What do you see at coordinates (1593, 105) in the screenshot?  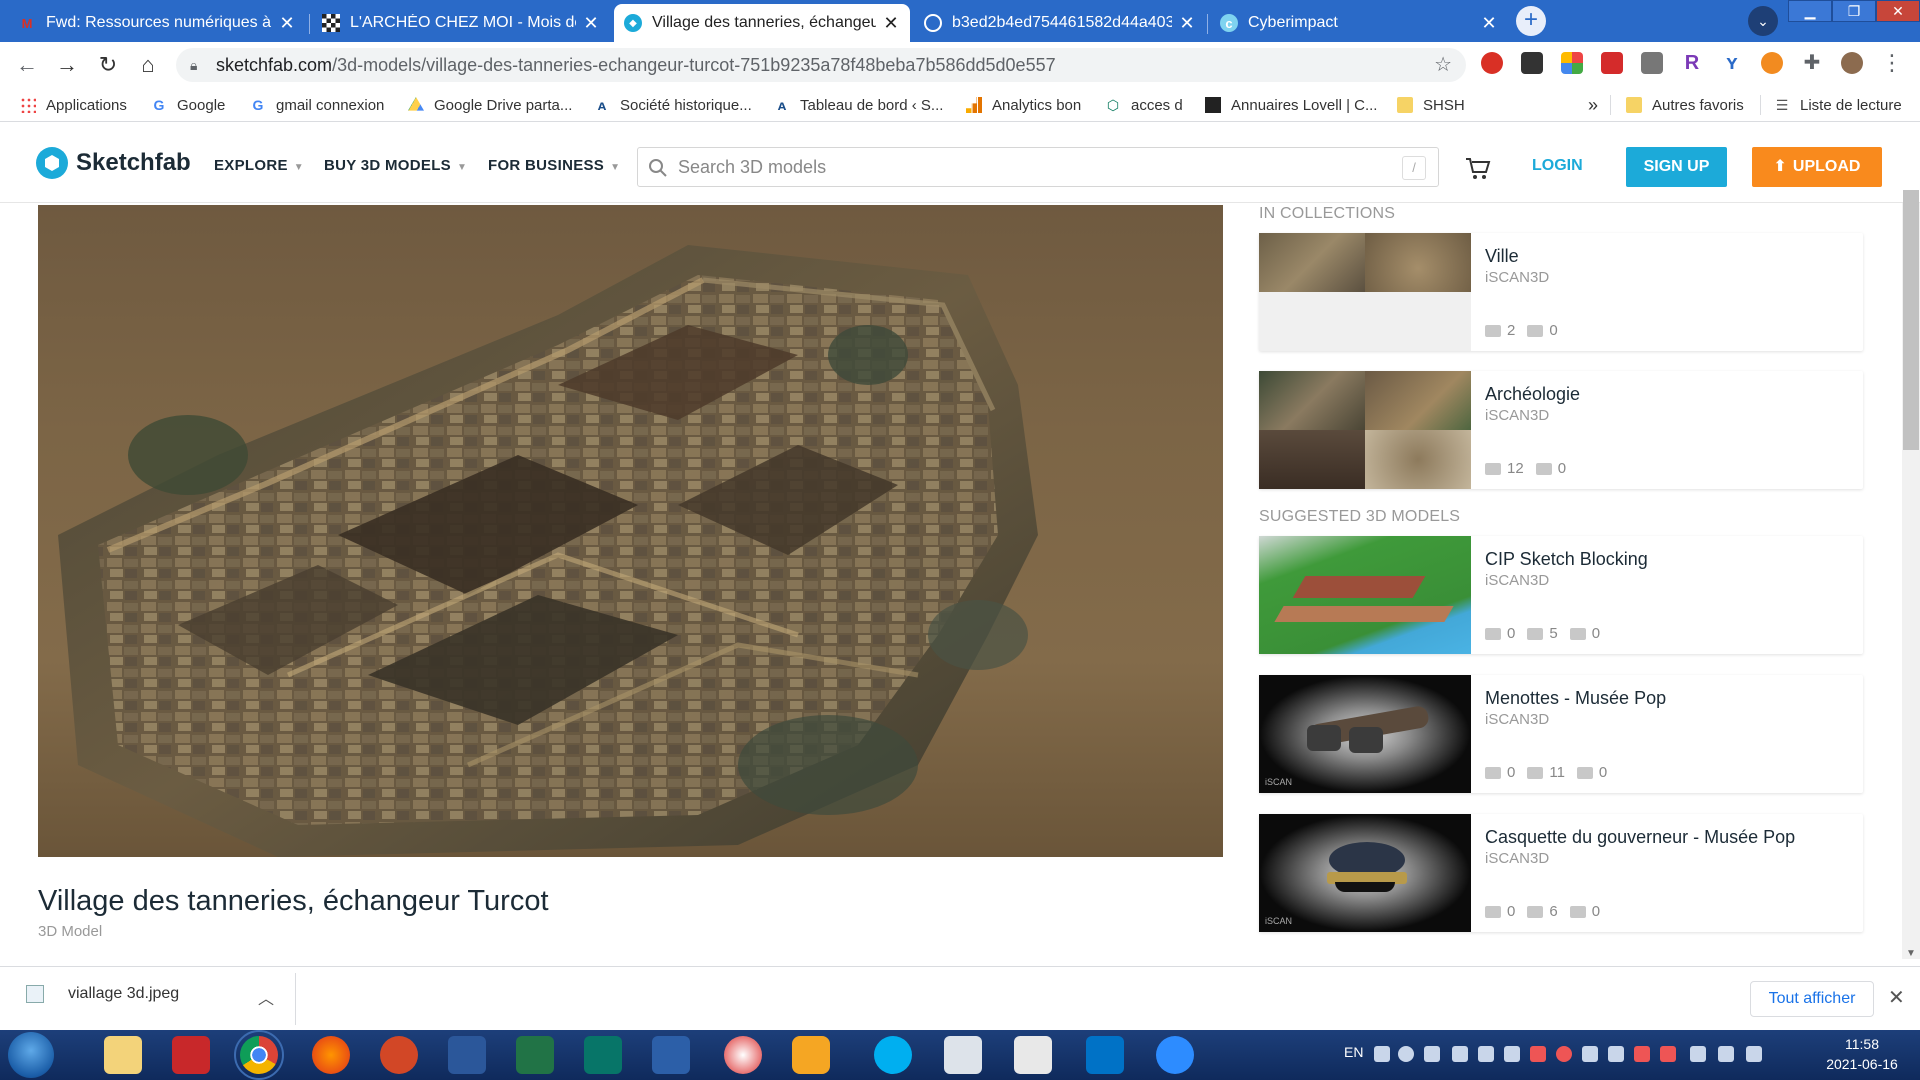 I see `bookmarks-overflow-button: »` at bounding box center [1593, 105].